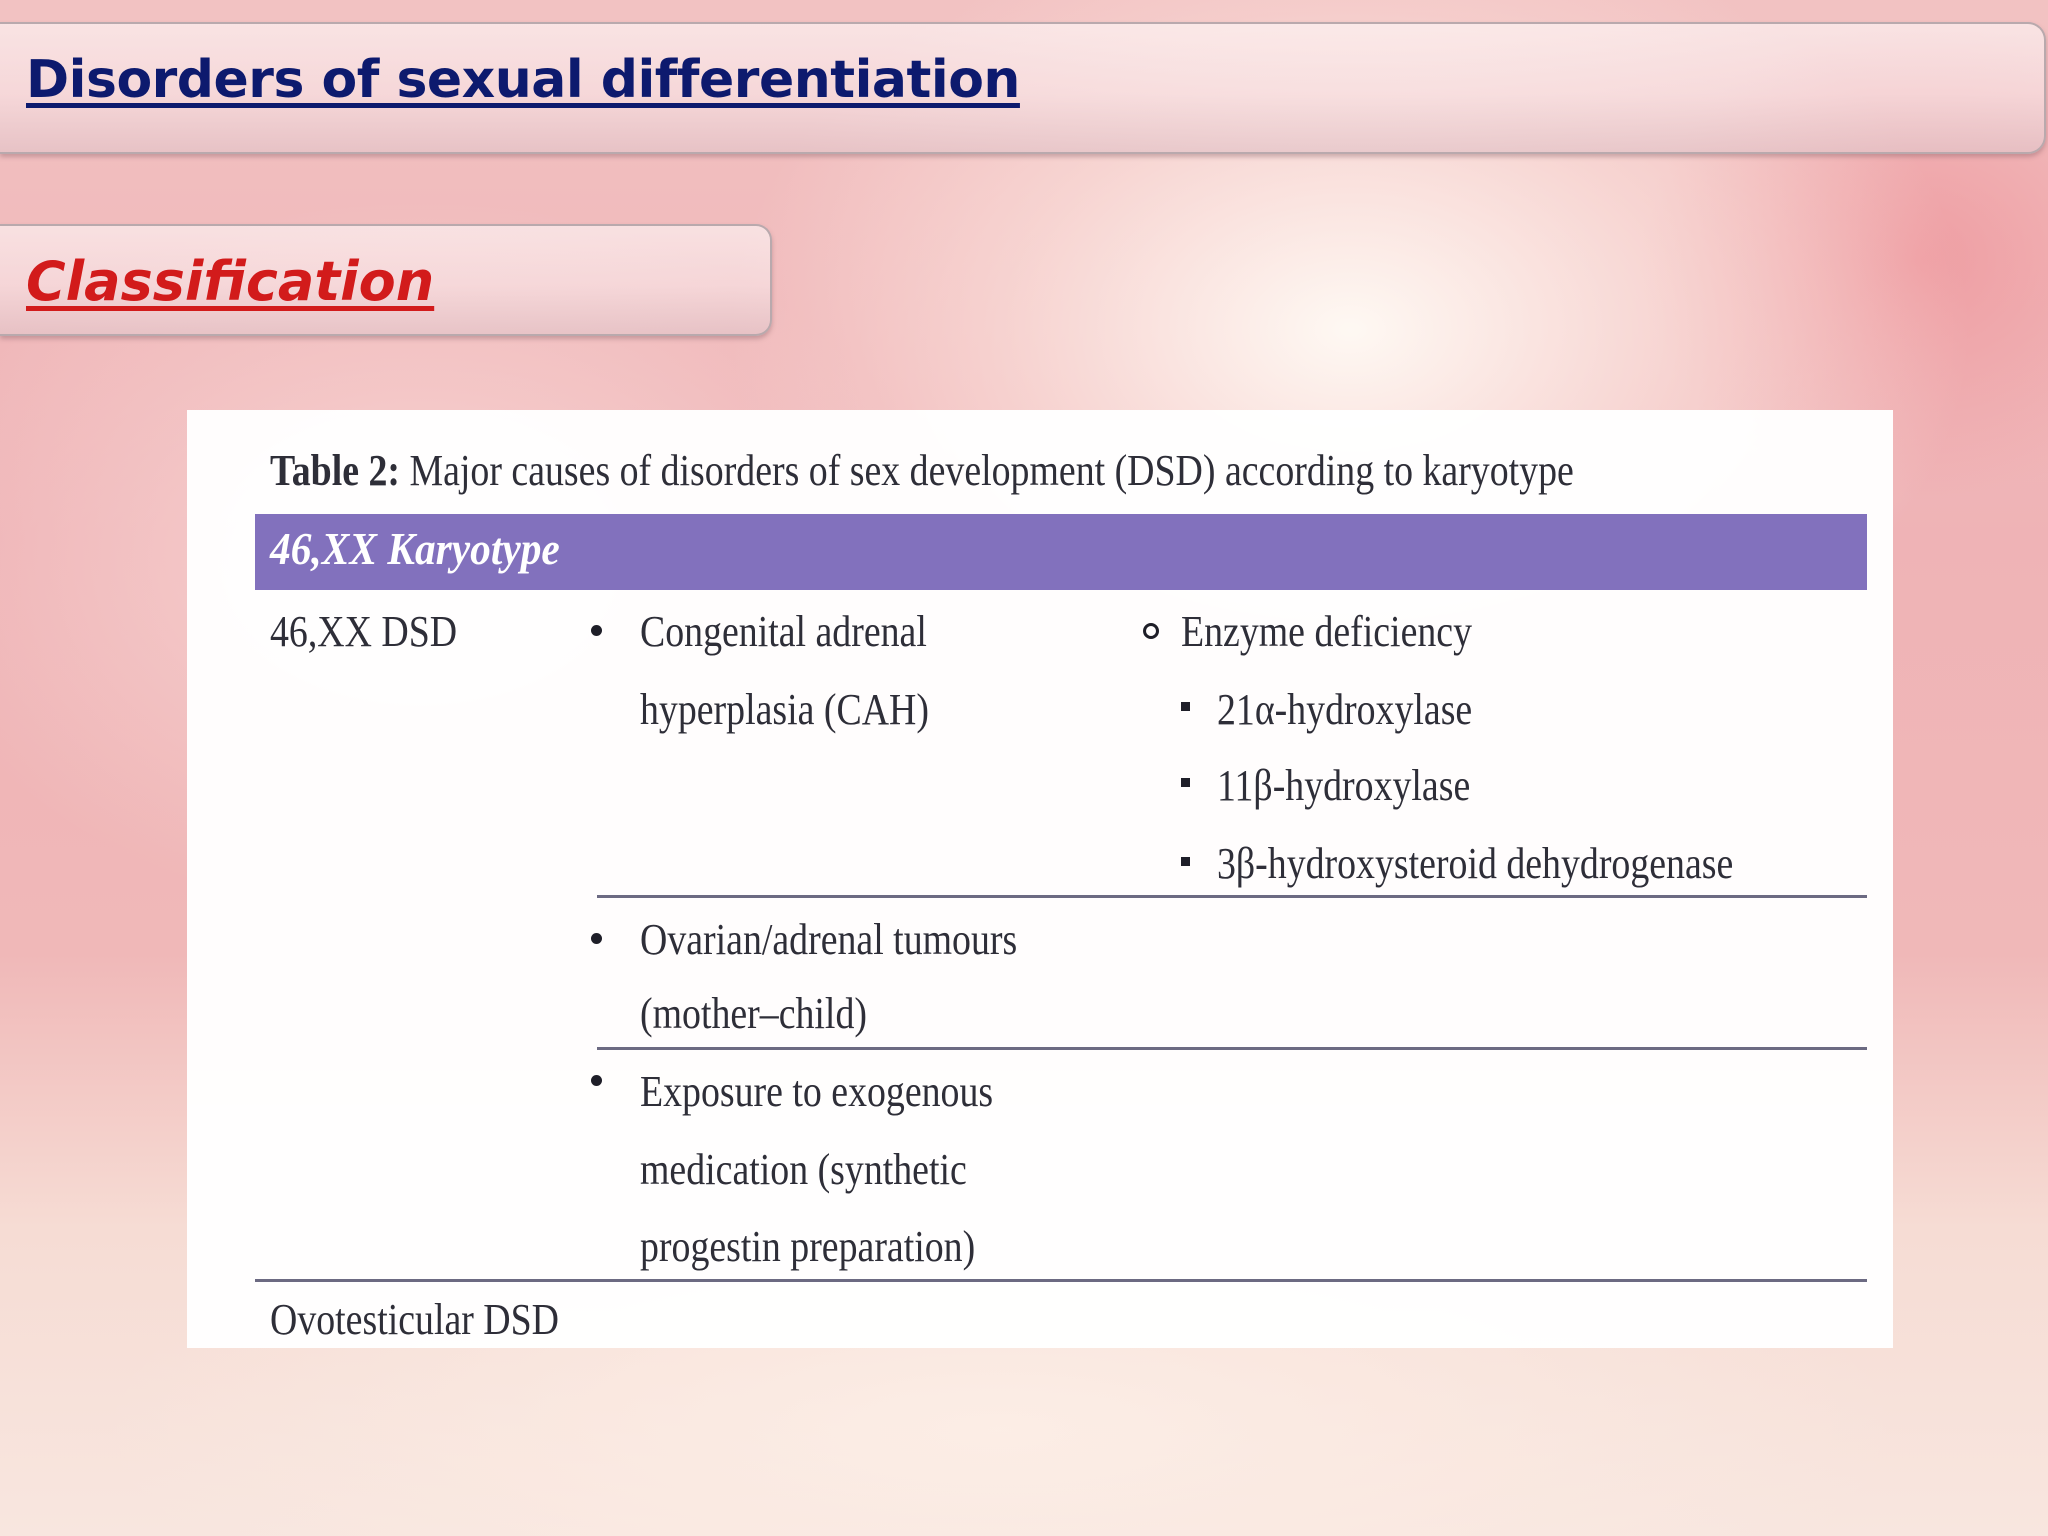  What do you see at coordinates (230, 281) in the screenshot?
I see `section-heading: Classification` at bounding box center [230, 281].